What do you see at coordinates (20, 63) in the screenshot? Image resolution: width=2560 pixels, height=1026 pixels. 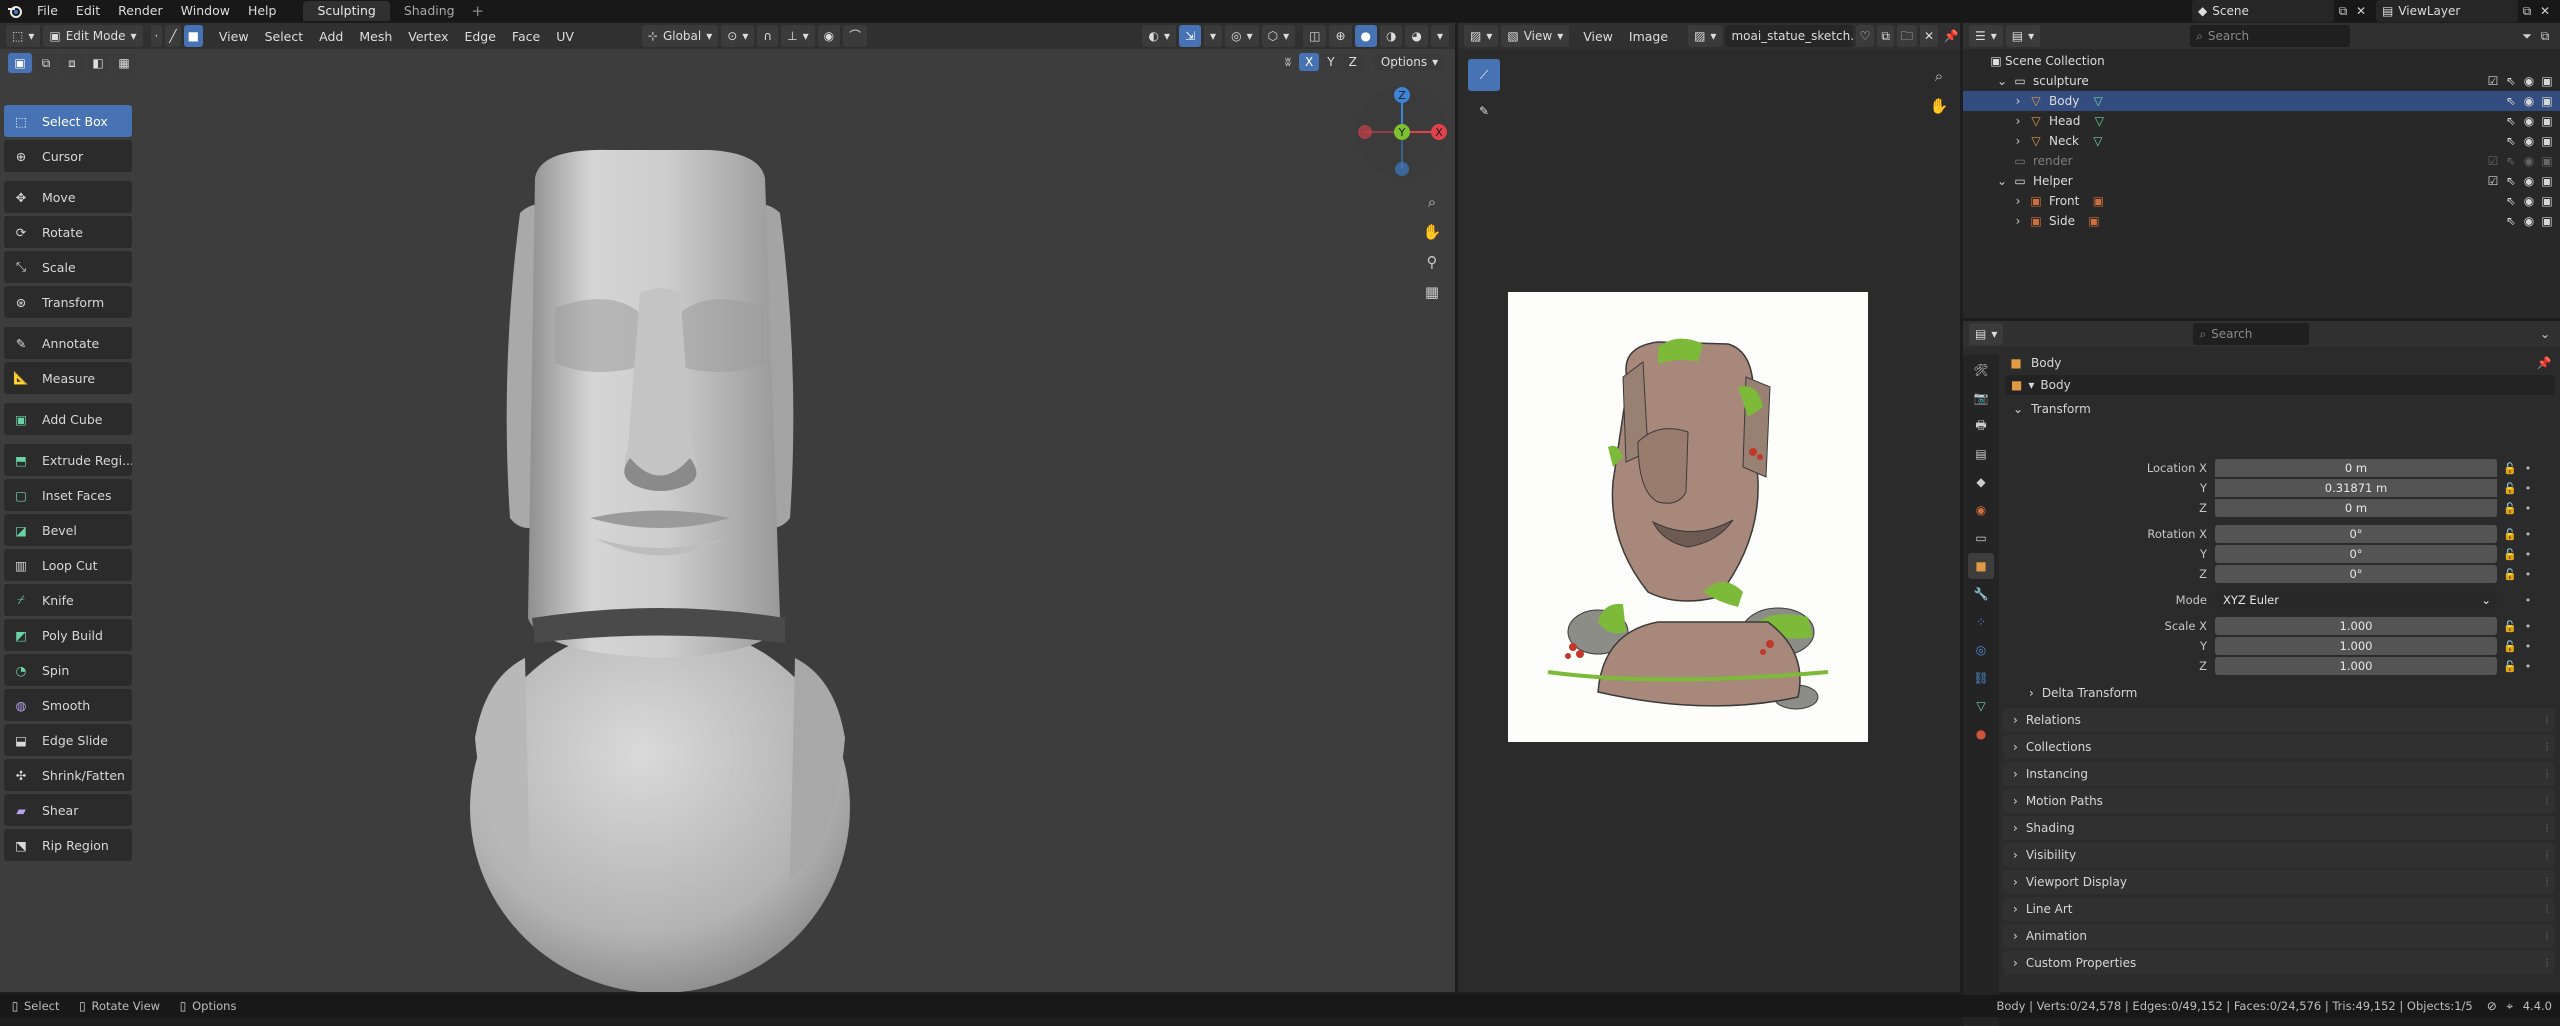 I see `select-new-button: ▣` at bounding box center [20, 63].